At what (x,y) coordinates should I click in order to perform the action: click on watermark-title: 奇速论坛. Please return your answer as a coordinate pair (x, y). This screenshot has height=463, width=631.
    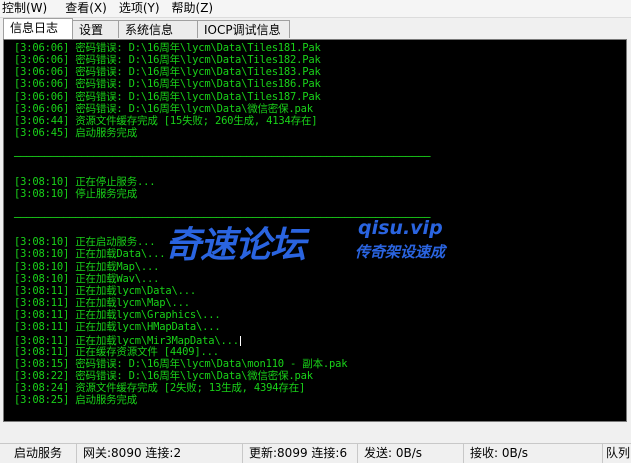
    Looking at the image, I should click on (235, 245).